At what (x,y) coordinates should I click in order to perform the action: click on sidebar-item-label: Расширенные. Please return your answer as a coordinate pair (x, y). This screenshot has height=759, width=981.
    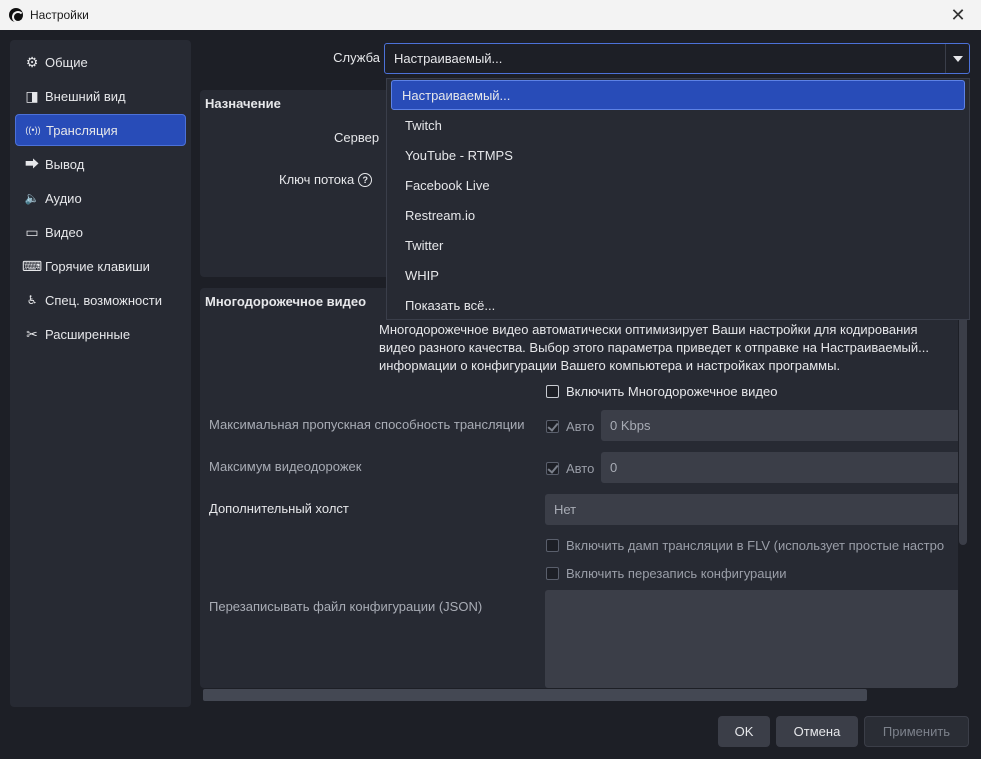
    Looking at the image, I should click on (88, 334).